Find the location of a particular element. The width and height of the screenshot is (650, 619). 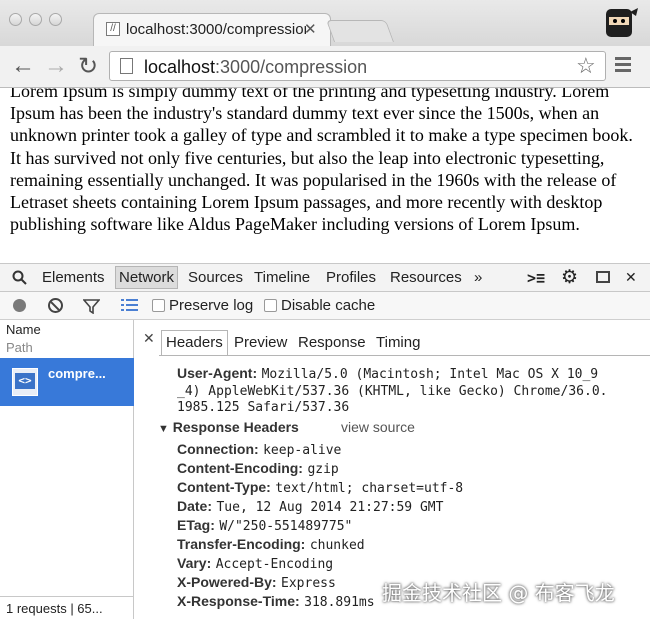

bookmark-star-icon: ☆ is located at coordinates (586, 66).